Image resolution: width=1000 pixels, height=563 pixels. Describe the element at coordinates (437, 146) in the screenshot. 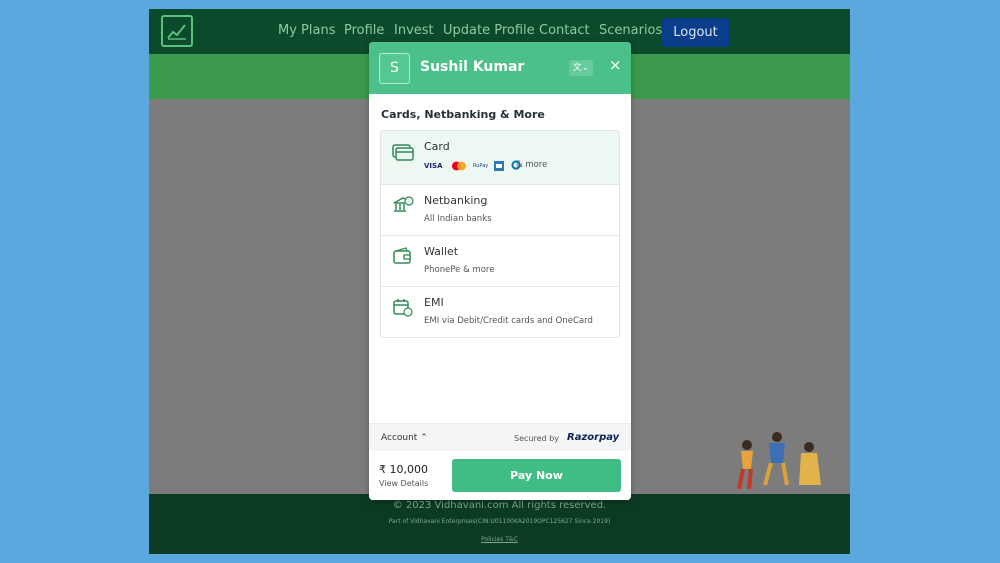

I see `card-title: Card` at that location.